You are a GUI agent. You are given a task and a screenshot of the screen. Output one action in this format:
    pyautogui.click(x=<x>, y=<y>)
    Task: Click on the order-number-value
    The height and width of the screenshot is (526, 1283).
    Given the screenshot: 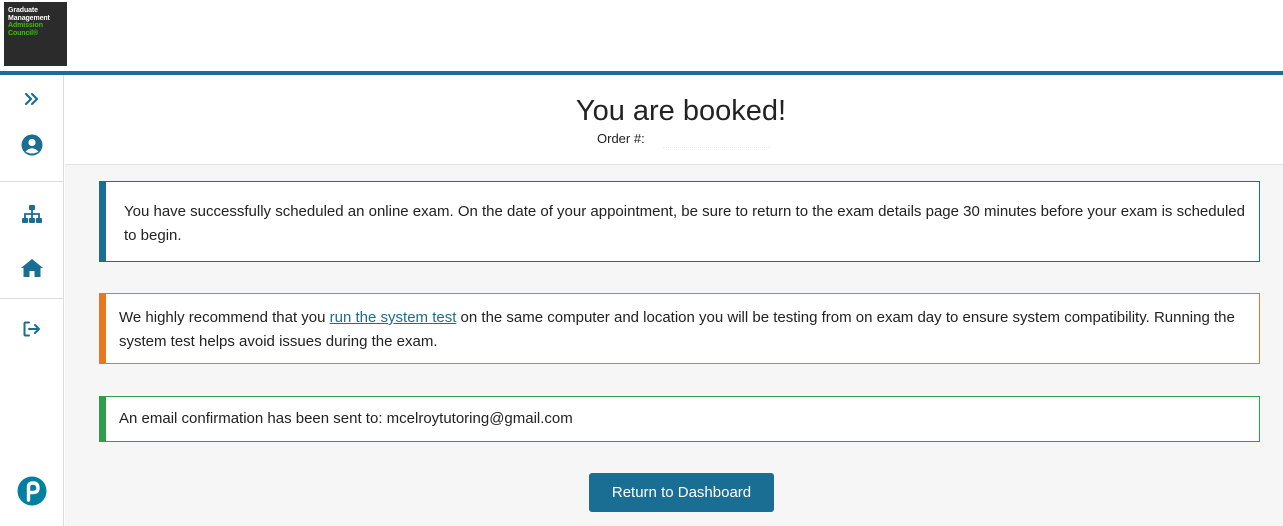 What is the action you would take?
    pyautogui.click(x=717, y=147)
    